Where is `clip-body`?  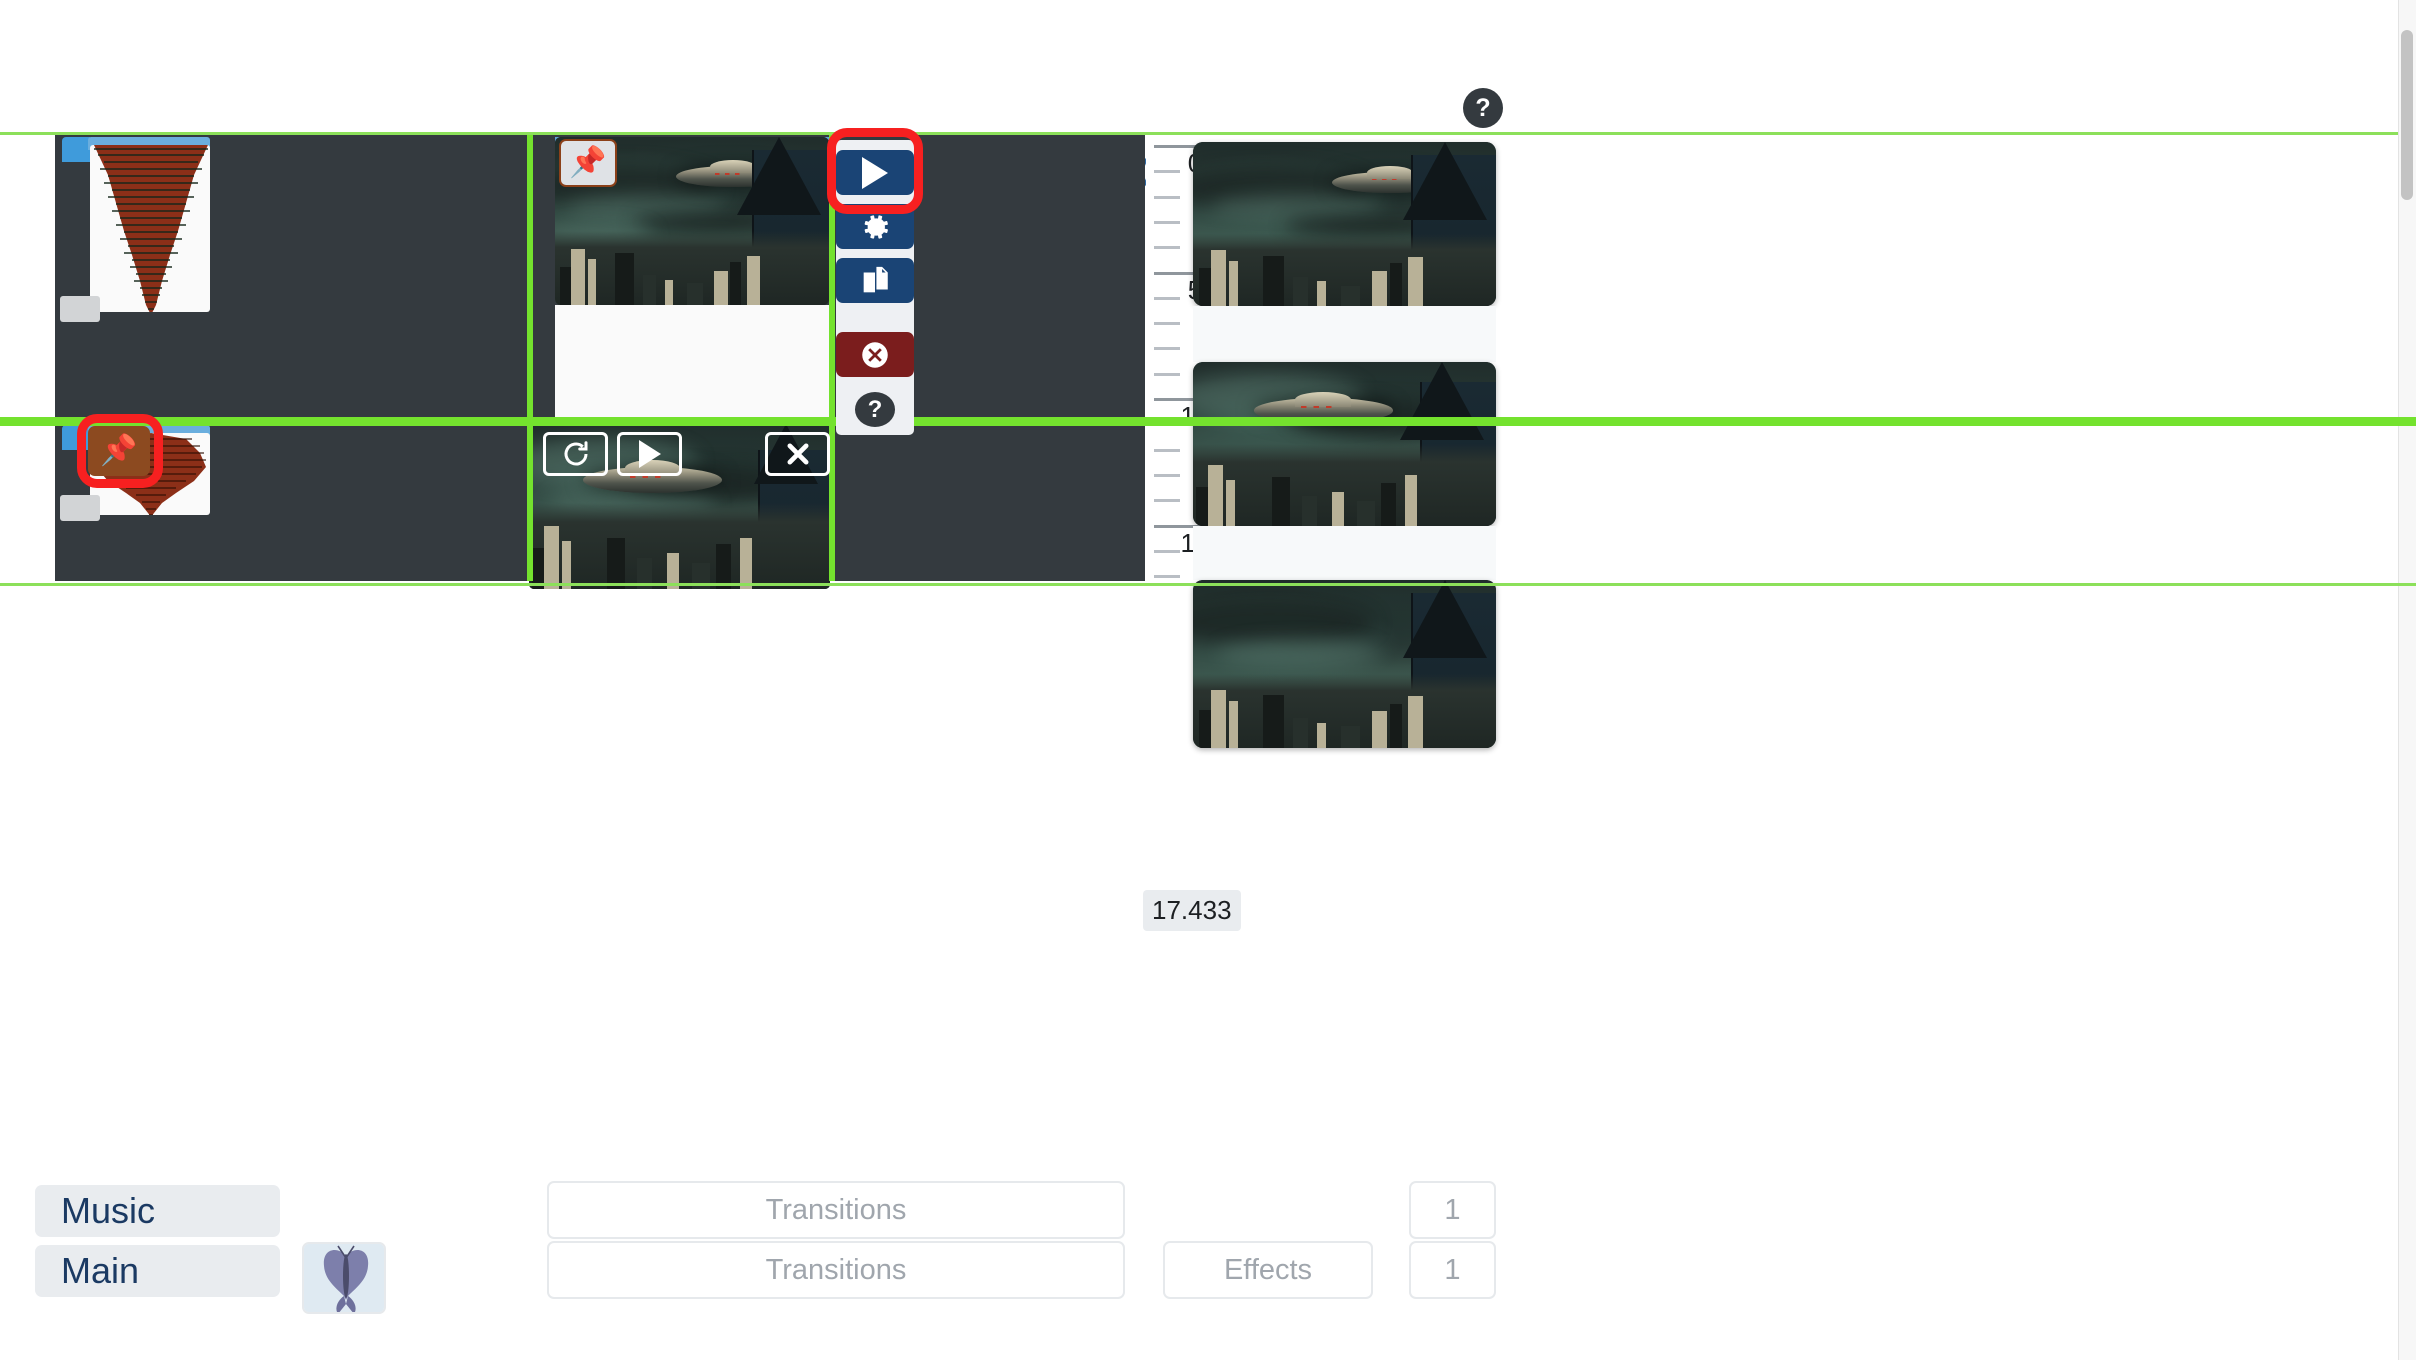
clip-body is located at coordinates (692, 363).